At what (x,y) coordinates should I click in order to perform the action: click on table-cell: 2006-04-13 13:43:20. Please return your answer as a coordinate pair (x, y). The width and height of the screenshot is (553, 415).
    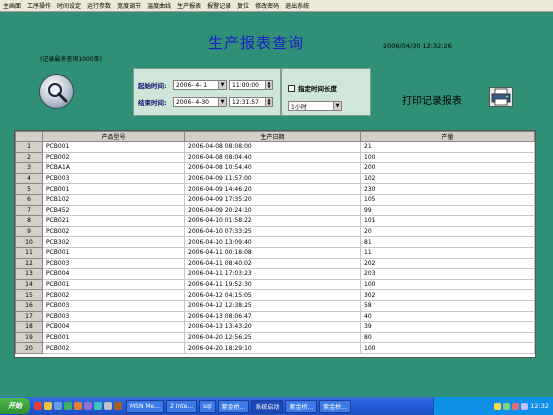
    Looking at the image, I should click on (272, 327).